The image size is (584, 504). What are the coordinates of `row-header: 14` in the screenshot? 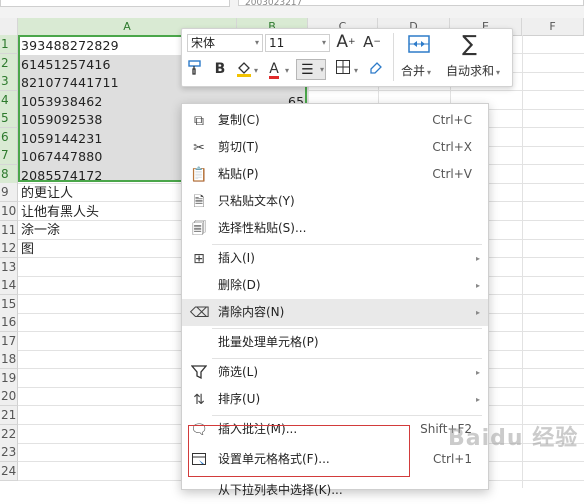 It's located at (9, 285).